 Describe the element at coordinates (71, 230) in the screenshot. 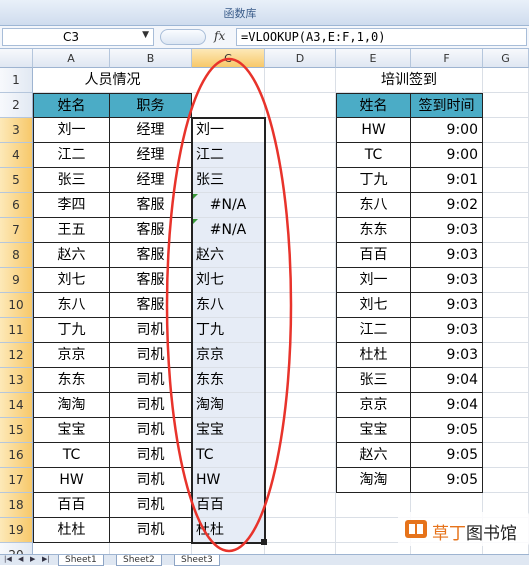

I see `table-cell: 王五` at that location.